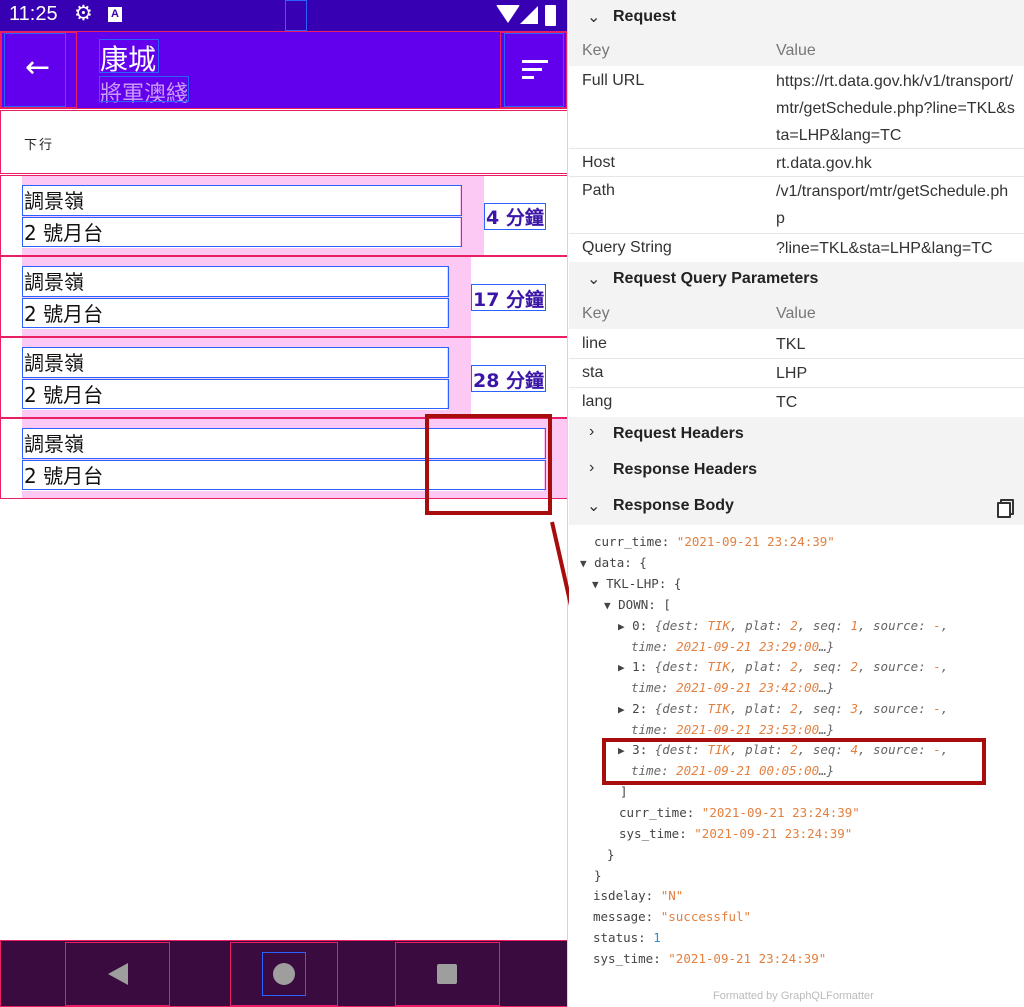 The height and width of the screenshot is (1007, 1024). I want to click on query-params-section-header: ⌄ Request Query Parameters, so click(796, 280).